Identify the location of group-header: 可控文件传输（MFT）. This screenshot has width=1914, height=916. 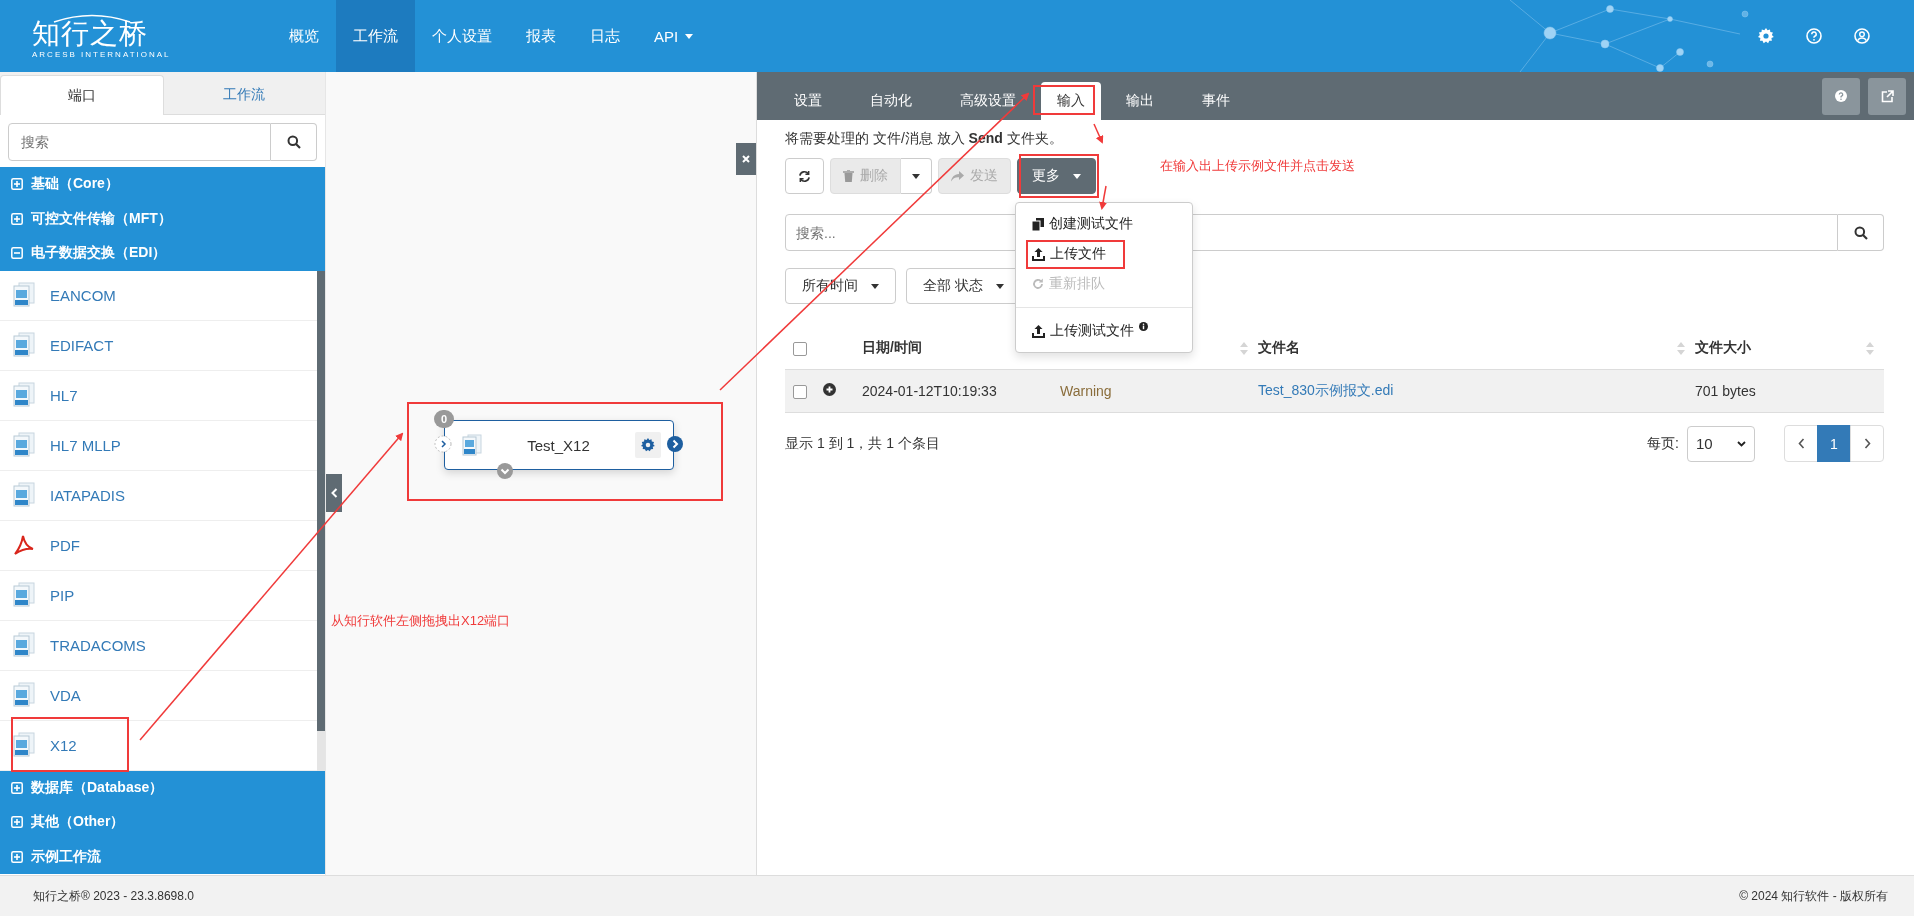
(162, 218).